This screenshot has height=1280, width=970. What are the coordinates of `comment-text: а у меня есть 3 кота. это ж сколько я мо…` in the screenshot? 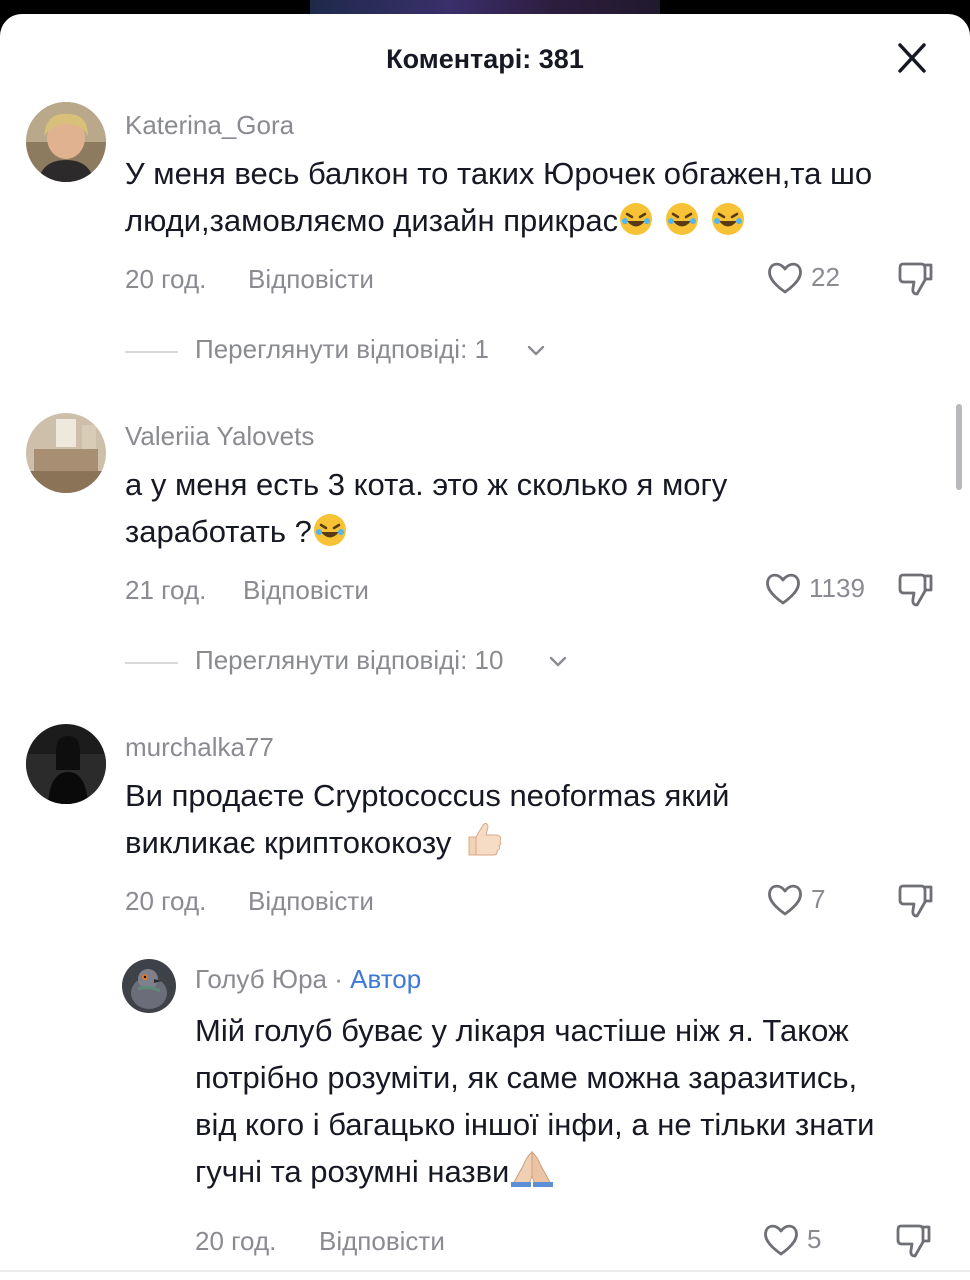 It's located at (540, 508).